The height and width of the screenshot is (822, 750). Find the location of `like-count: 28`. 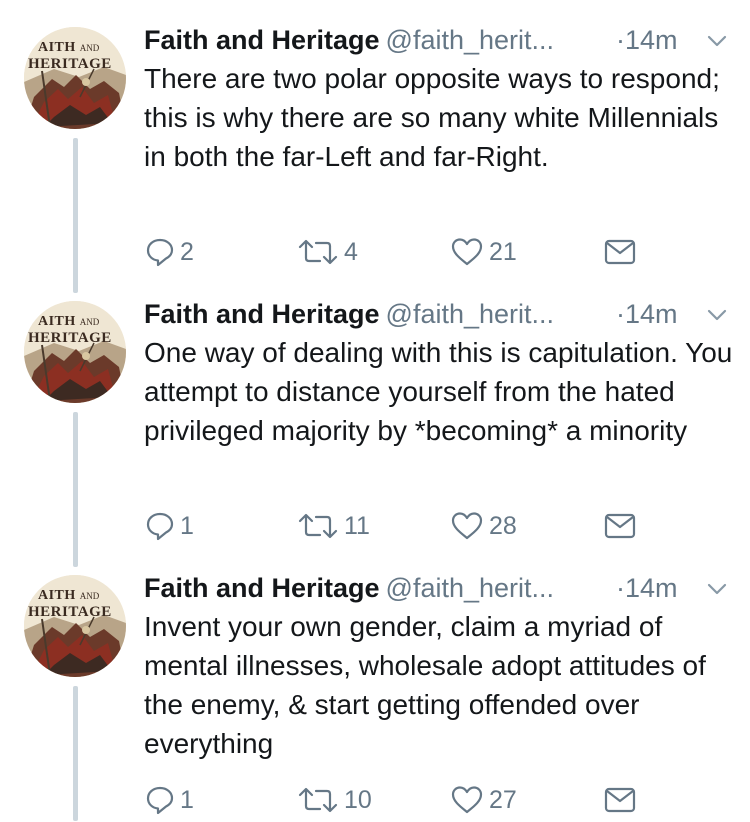

like-count: 28 is located at coordinates (503, 526).